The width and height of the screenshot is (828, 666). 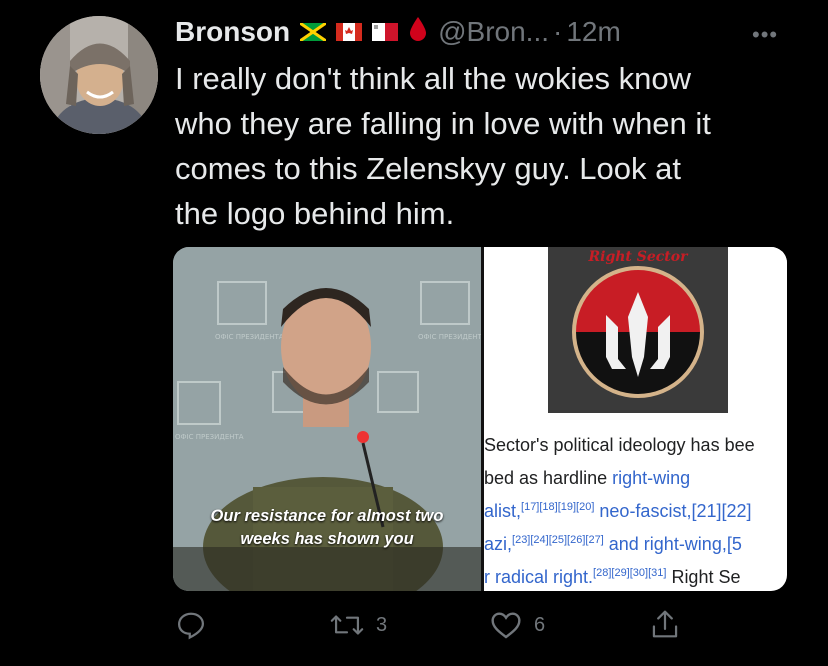 I want to click on caption-line-1: Our resistance for almost two, so click(x=327, y=516).